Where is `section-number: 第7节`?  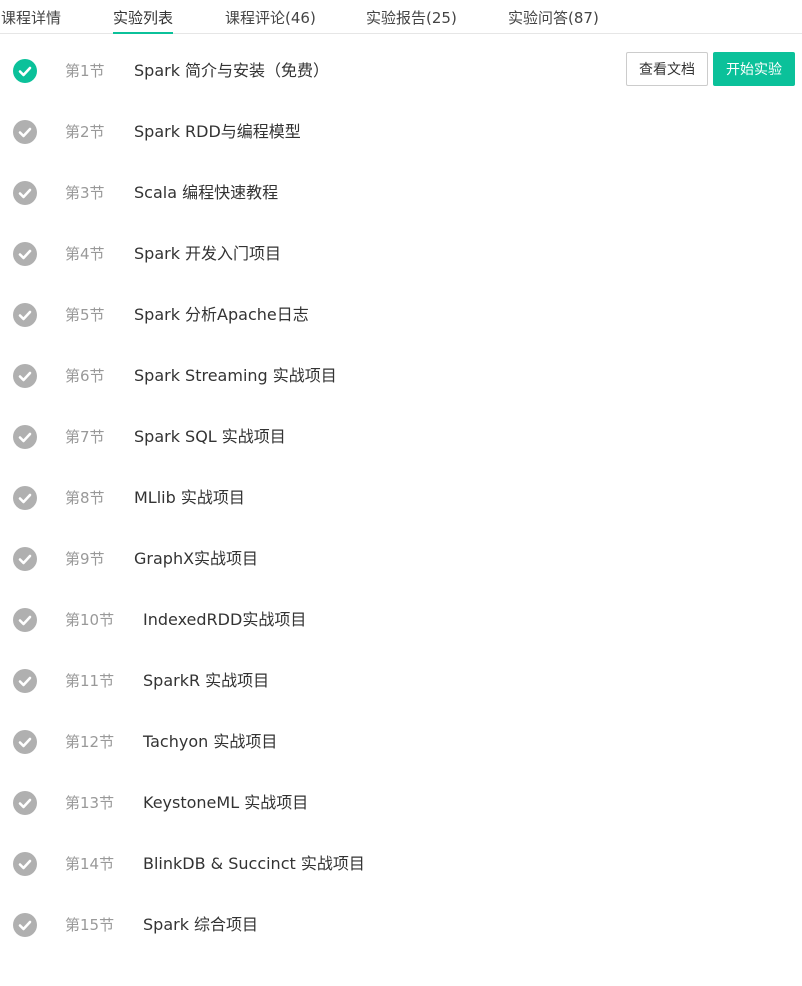 section-number: 第7节 is located at coordinates (85, 437).